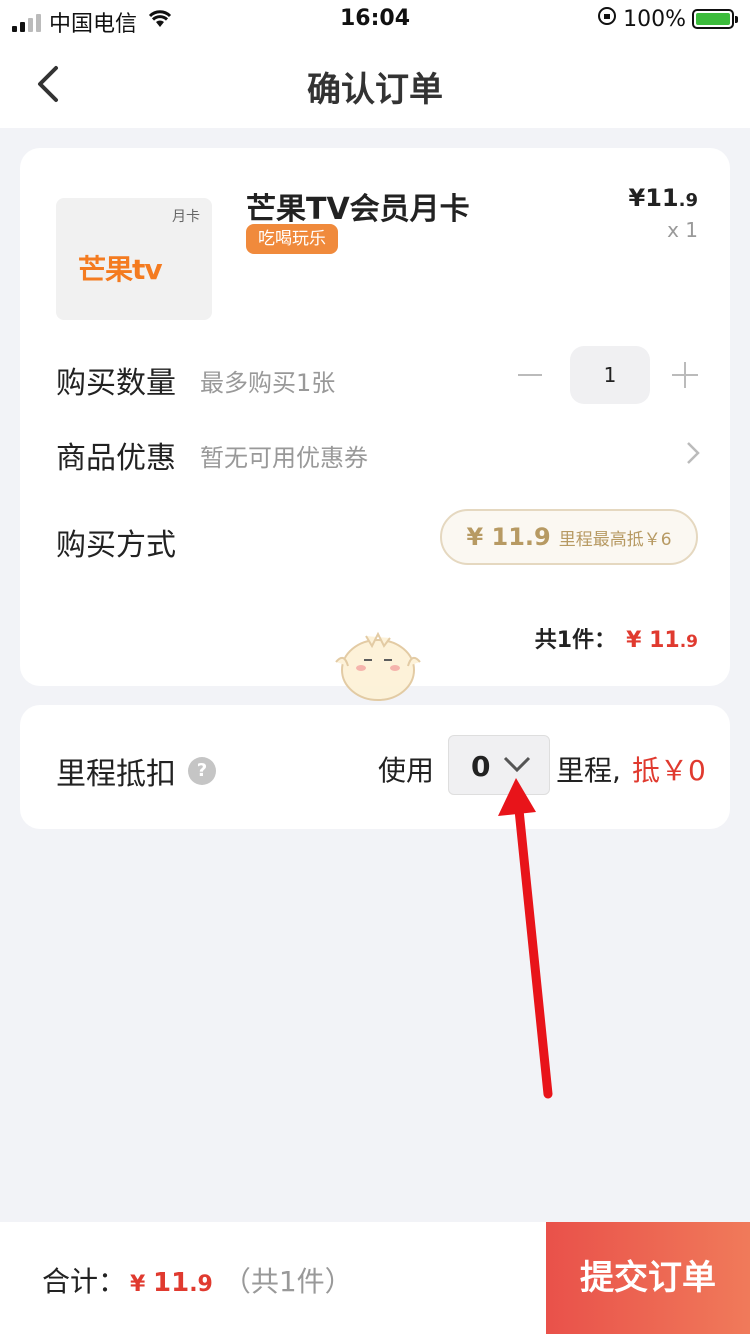 The width and height of the screenshot is (750, 1334). What do you see at coordinates (525, 938) in the screenshot?
I see `annotation-arrow-icon` at bounding box center [525, 938].